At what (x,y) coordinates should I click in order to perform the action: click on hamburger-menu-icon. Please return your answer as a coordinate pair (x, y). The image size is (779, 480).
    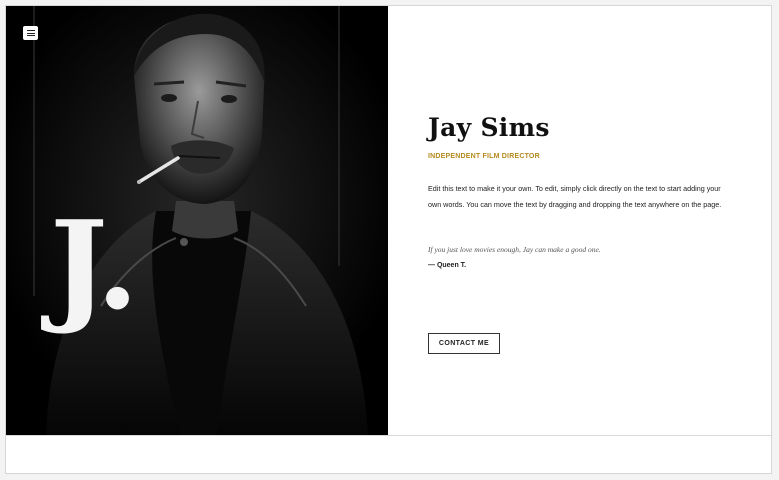
    Looking at the image, I should click on (30, 33).